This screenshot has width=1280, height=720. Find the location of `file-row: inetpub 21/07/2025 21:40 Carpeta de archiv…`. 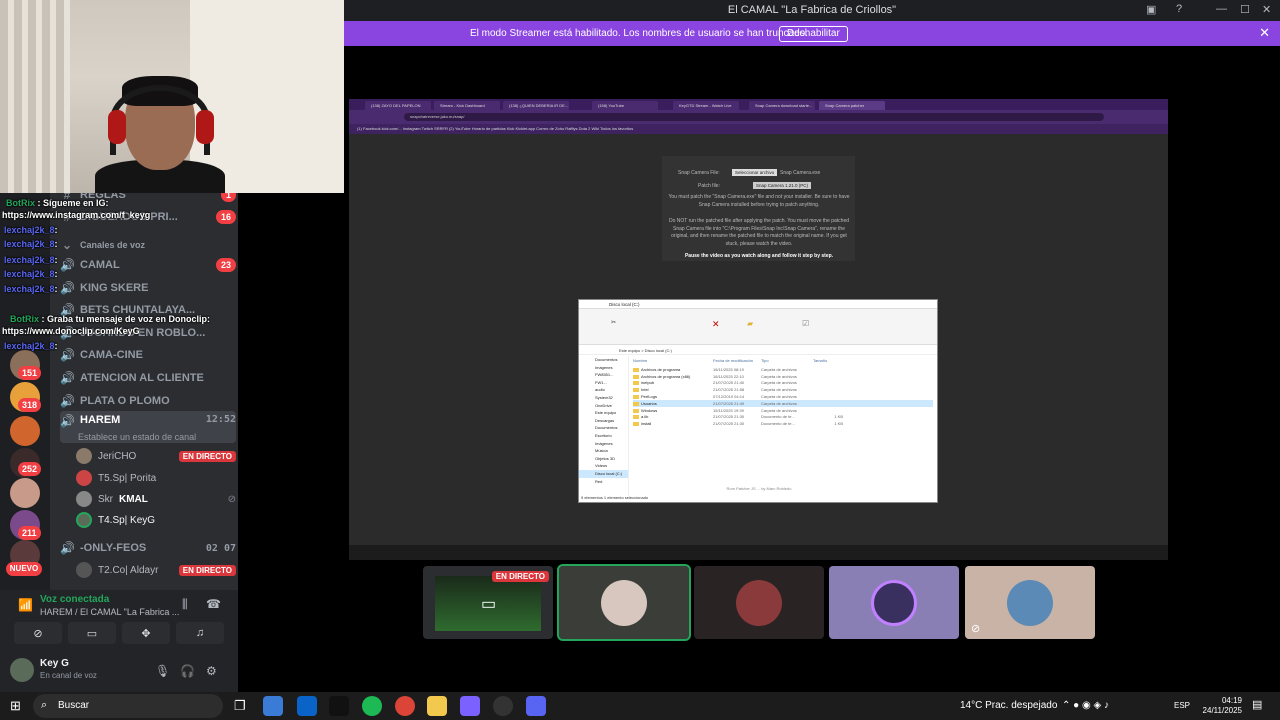

file-row: inetpub 21/07/2025 21:40 Carpeta de archiv… is located at coordinates (783, 383).